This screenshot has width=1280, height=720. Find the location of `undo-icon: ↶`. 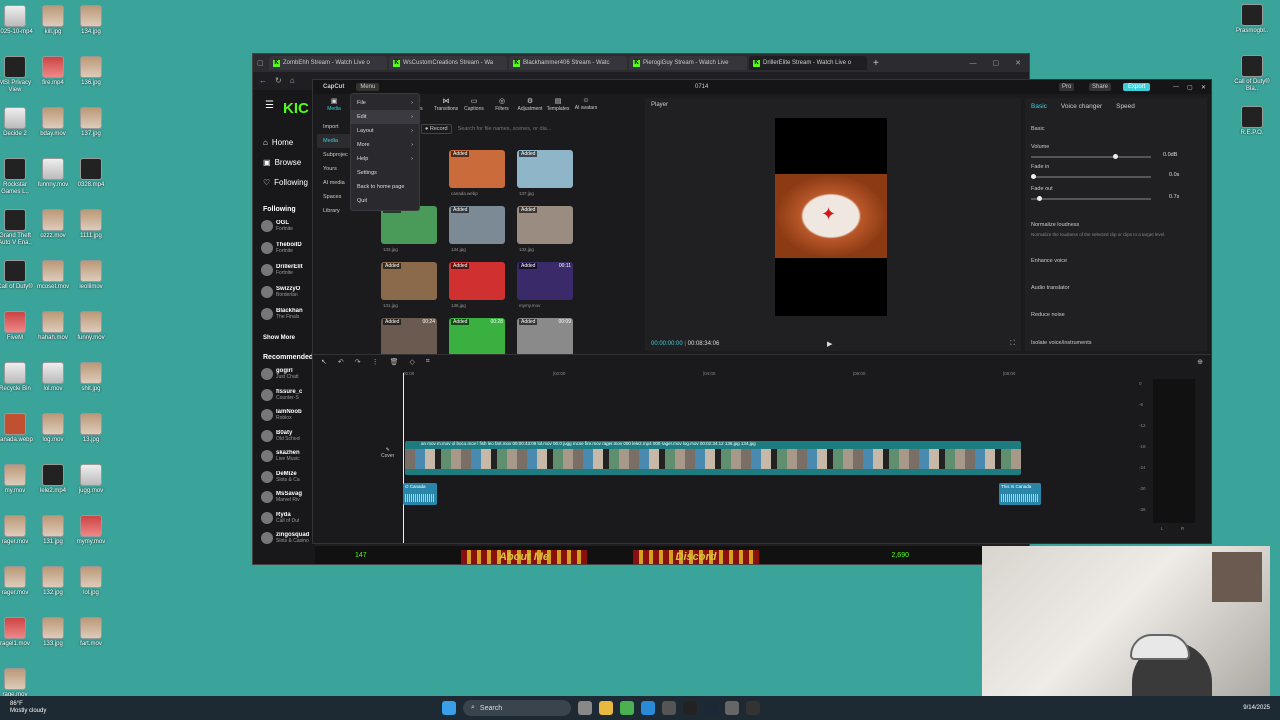

undo-icon: ↶ is located at coordinates (341, 362).